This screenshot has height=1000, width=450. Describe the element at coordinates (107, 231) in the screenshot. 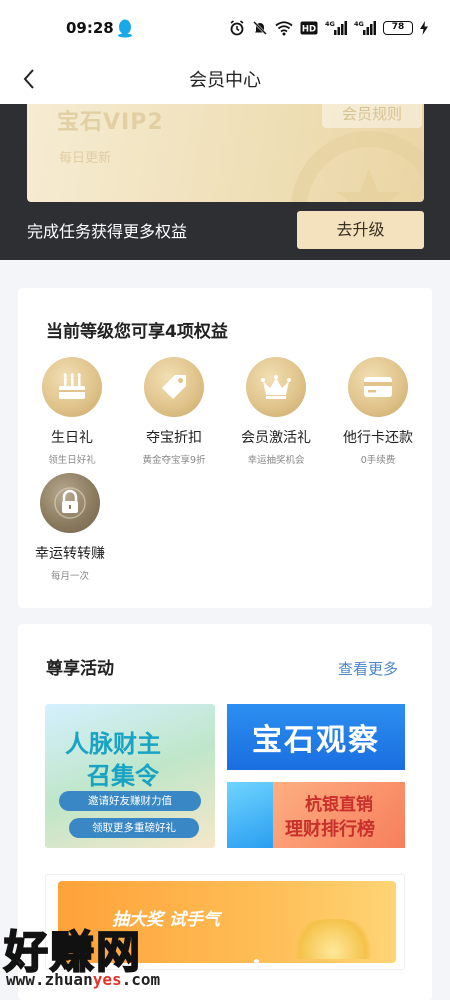

I see `task-prompt: 完成任务获得更多权益` at that location.